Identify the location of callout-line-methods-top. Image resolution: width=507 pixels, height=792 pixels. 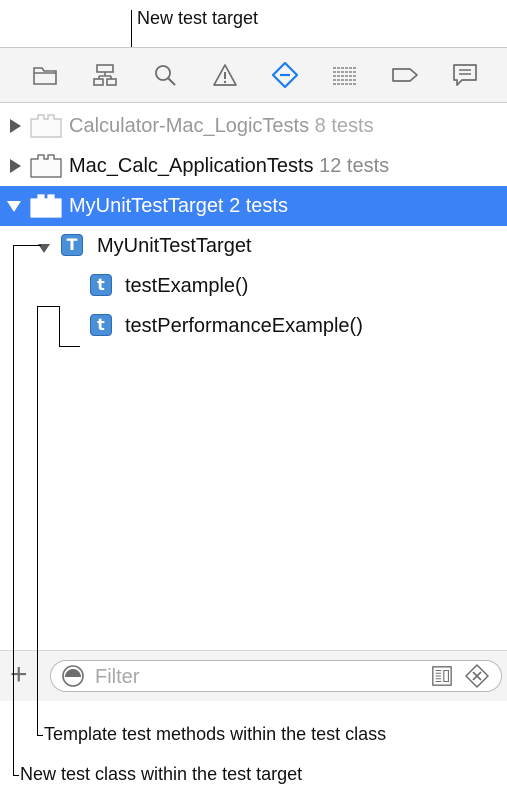
(48, 306).